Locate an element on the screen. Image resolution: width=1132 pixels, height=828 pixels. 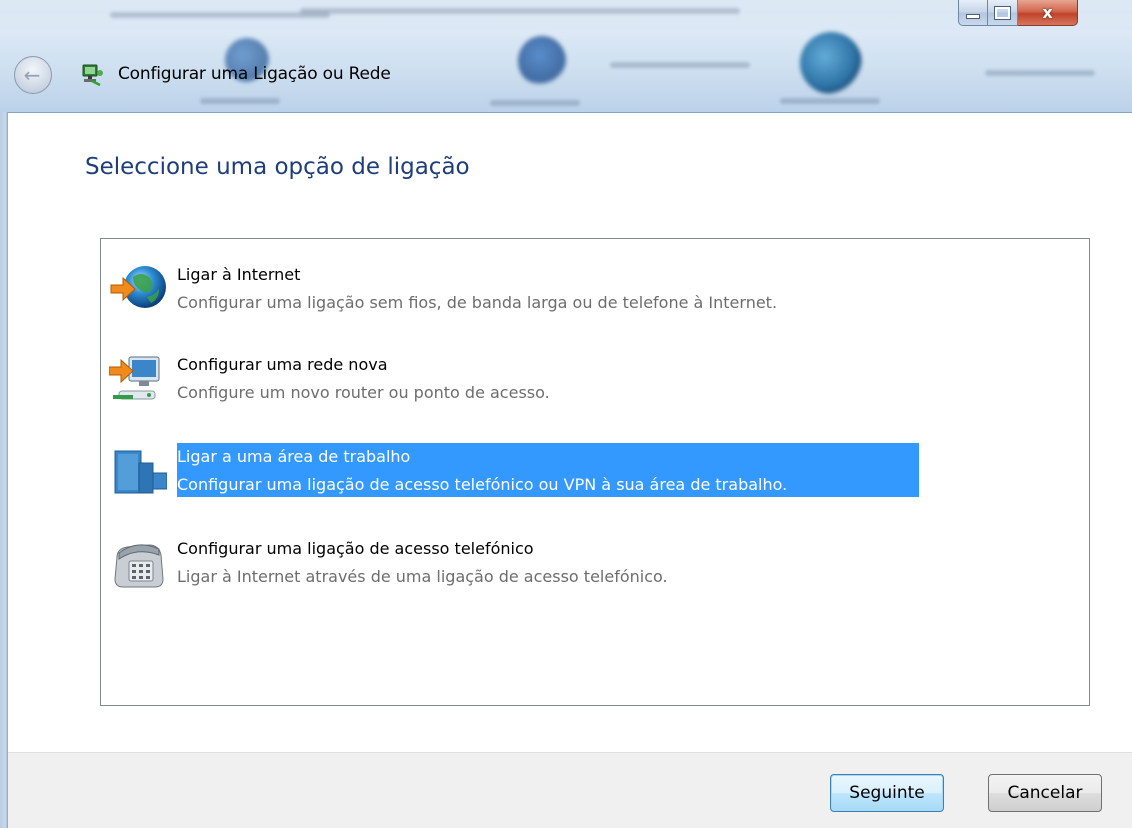
window-controls: x is located at coordinates (1018, 14).